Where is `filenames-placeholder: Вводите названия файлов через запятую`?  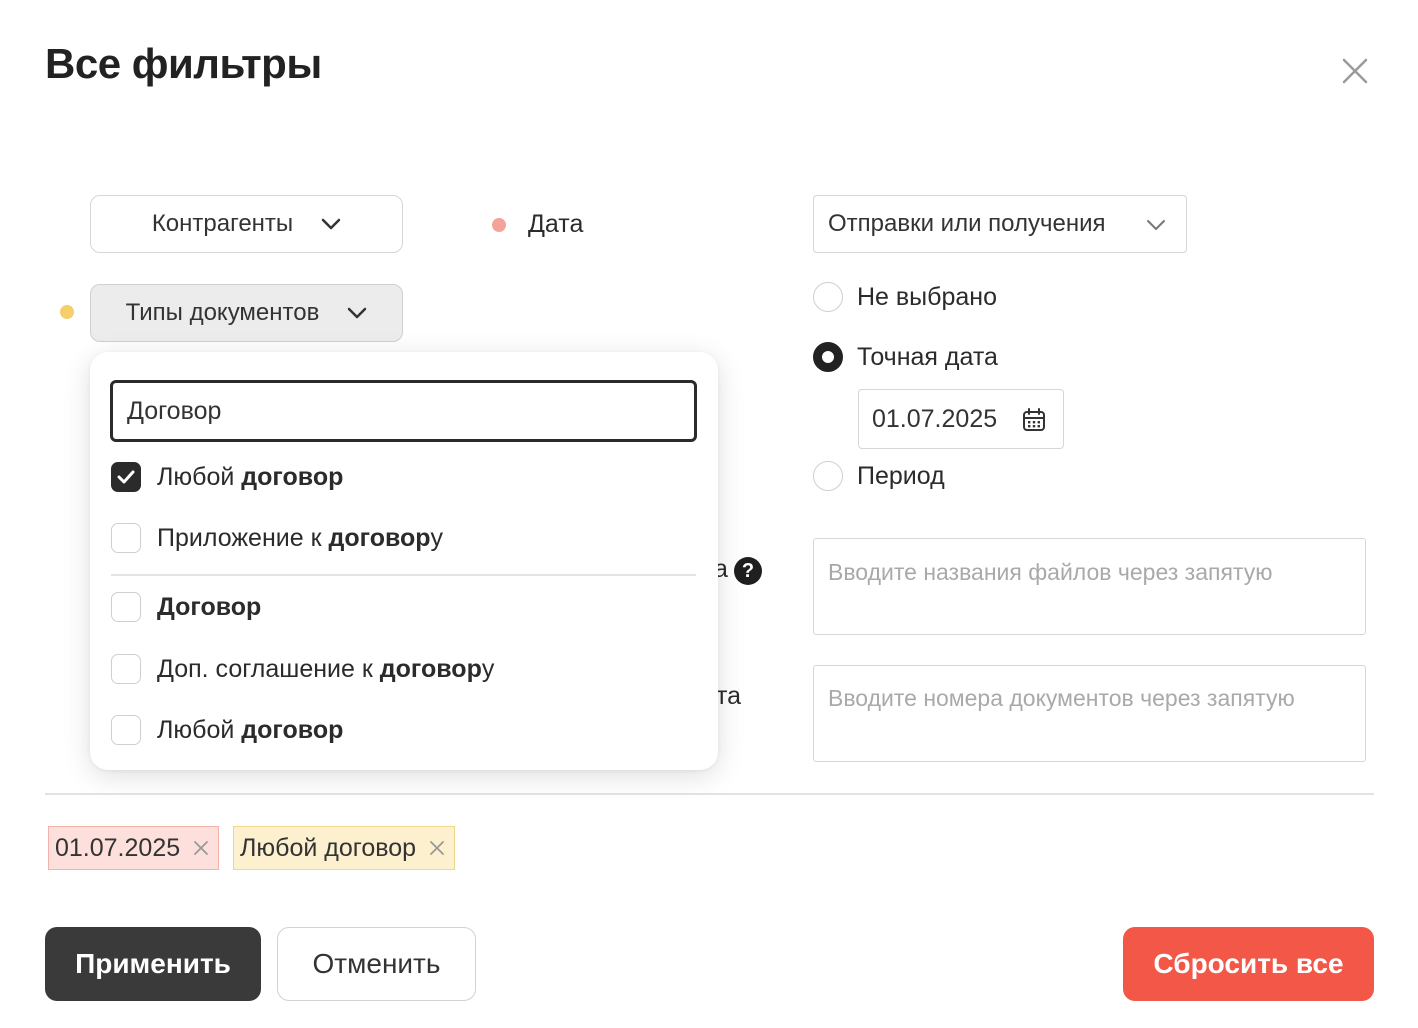 filenames-placeholder: Вводите названия файлов через запятую is located at coordinates (1050, 572).